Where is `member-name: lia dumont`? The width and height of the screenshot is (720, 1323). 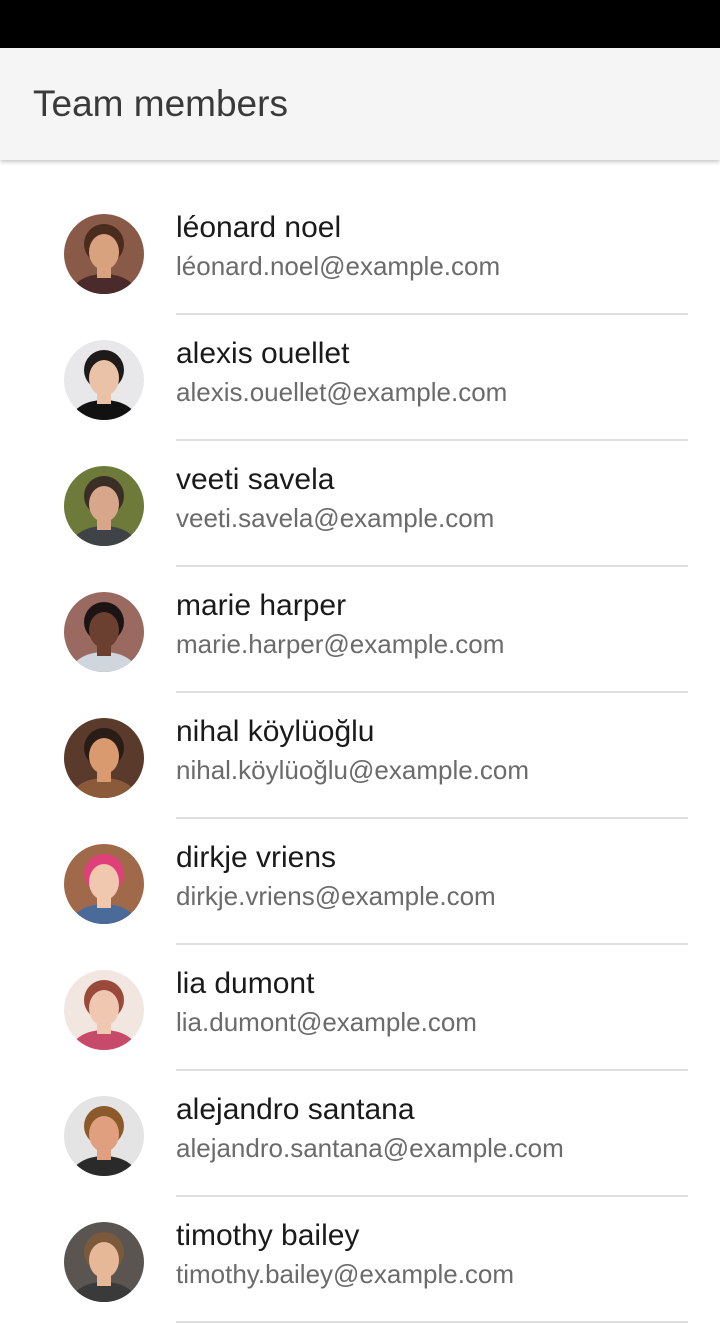
member-name: lia dumont is located at coordinates (245, 983).